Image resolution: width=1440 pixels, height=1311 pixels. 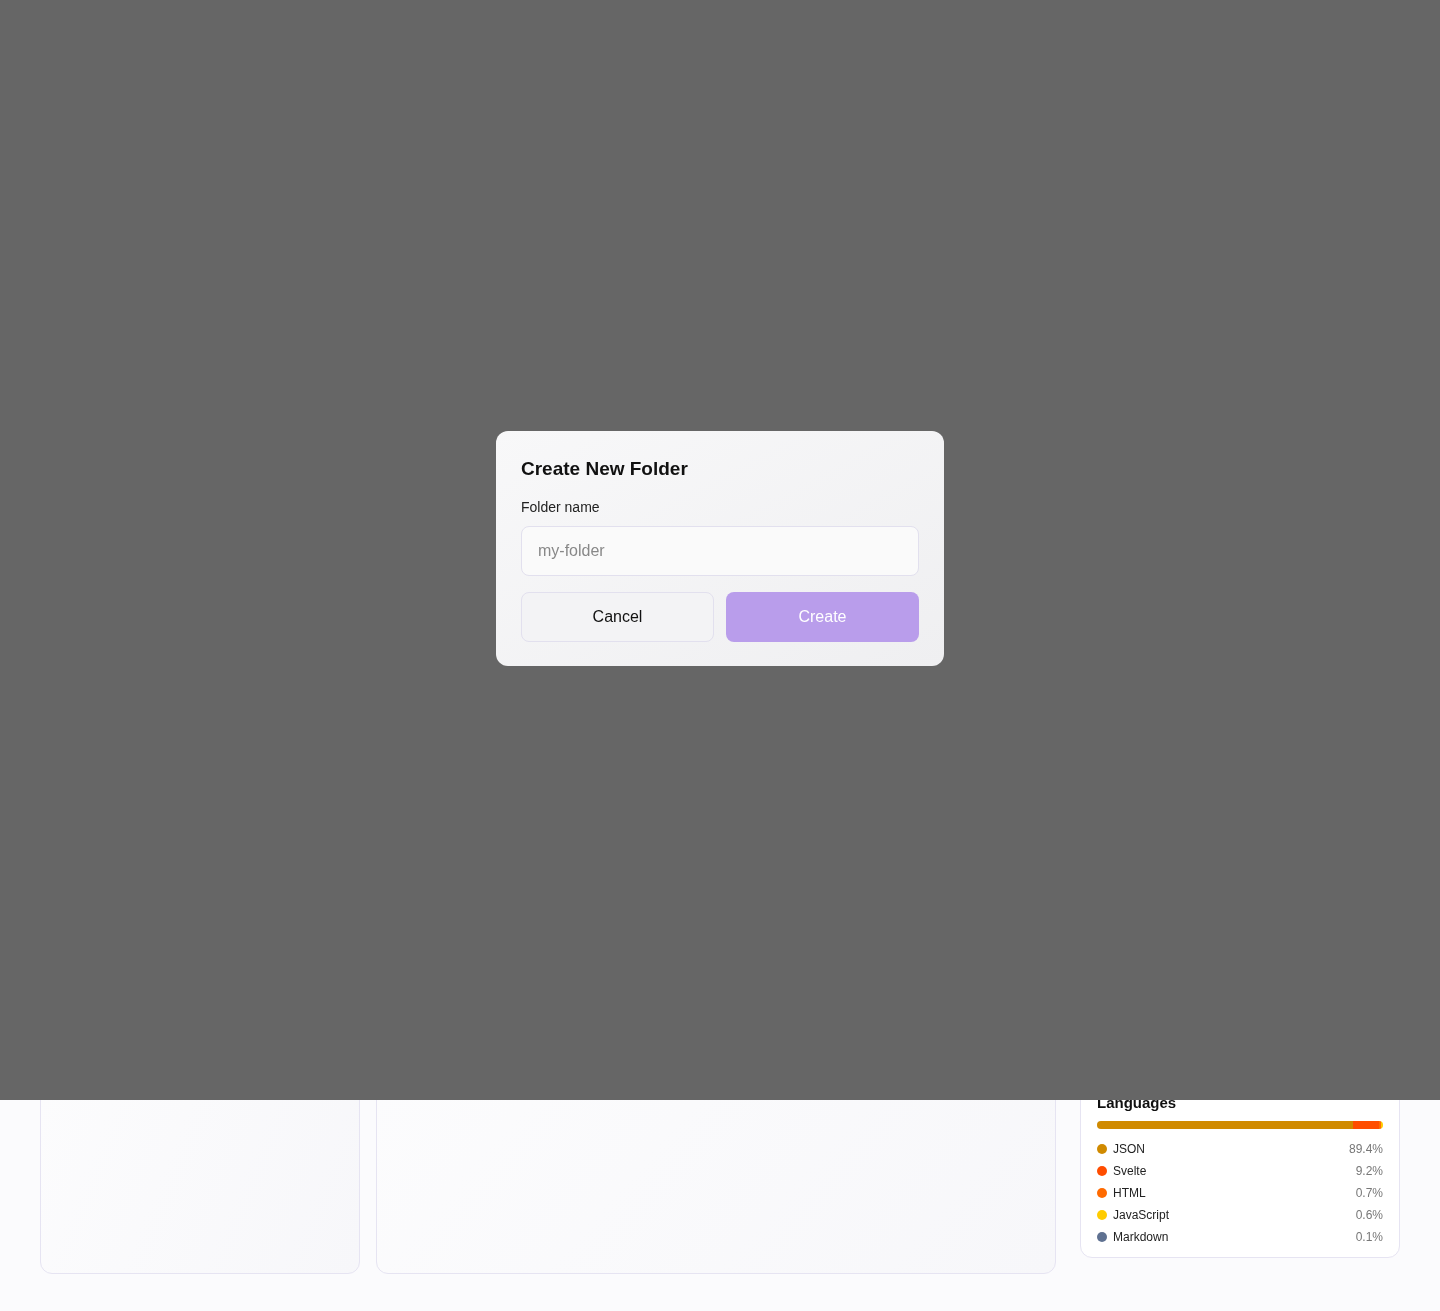 What do you see at coordinates (1141, 1237) in the screenshot?
I see `language-name: Markdown` at bounding box center [1141, 1237].